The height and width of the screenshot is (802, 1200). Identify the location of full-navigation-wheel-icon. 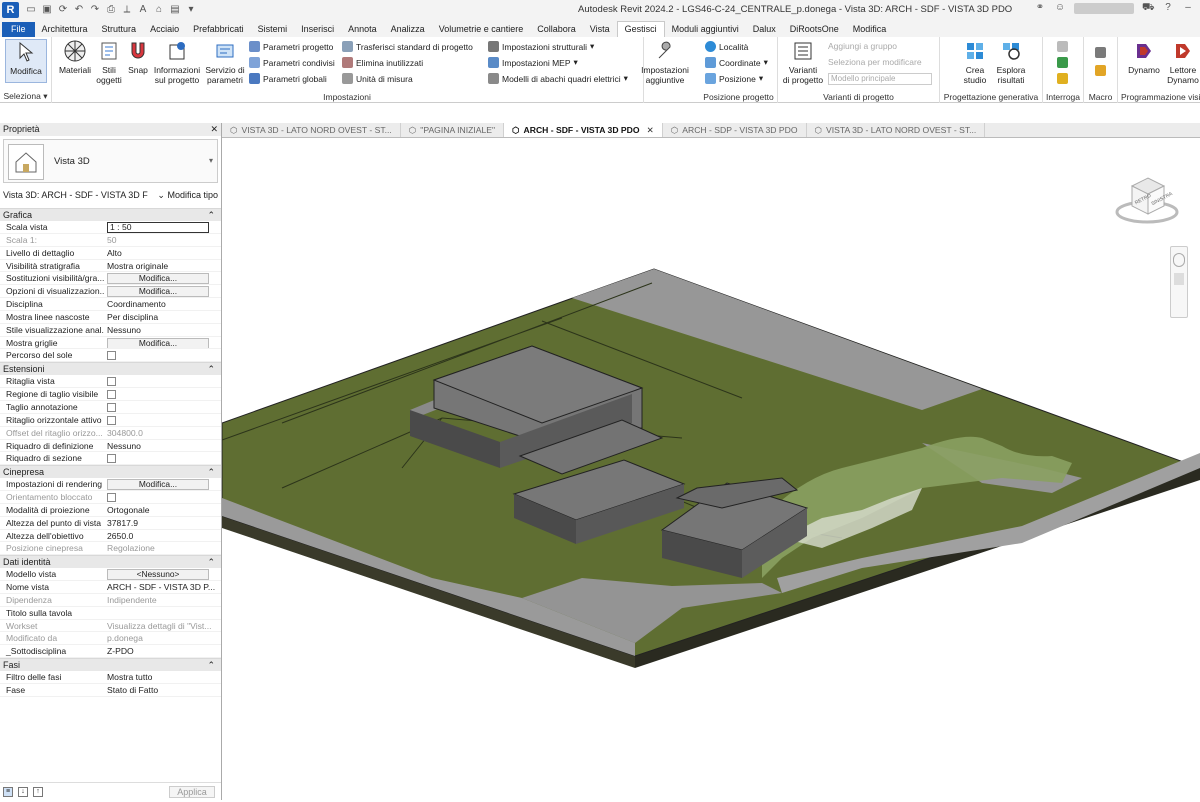
(1179, 260).